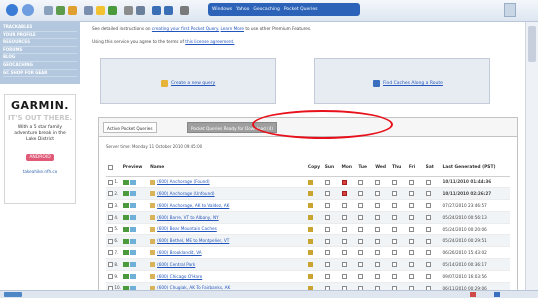 The width and height of the screenshot is (538, 298). Describe the element at coordinates (413, 83) in the screenshot. I see `find-caches-route-link: Find Caches Along a Route` at that location.